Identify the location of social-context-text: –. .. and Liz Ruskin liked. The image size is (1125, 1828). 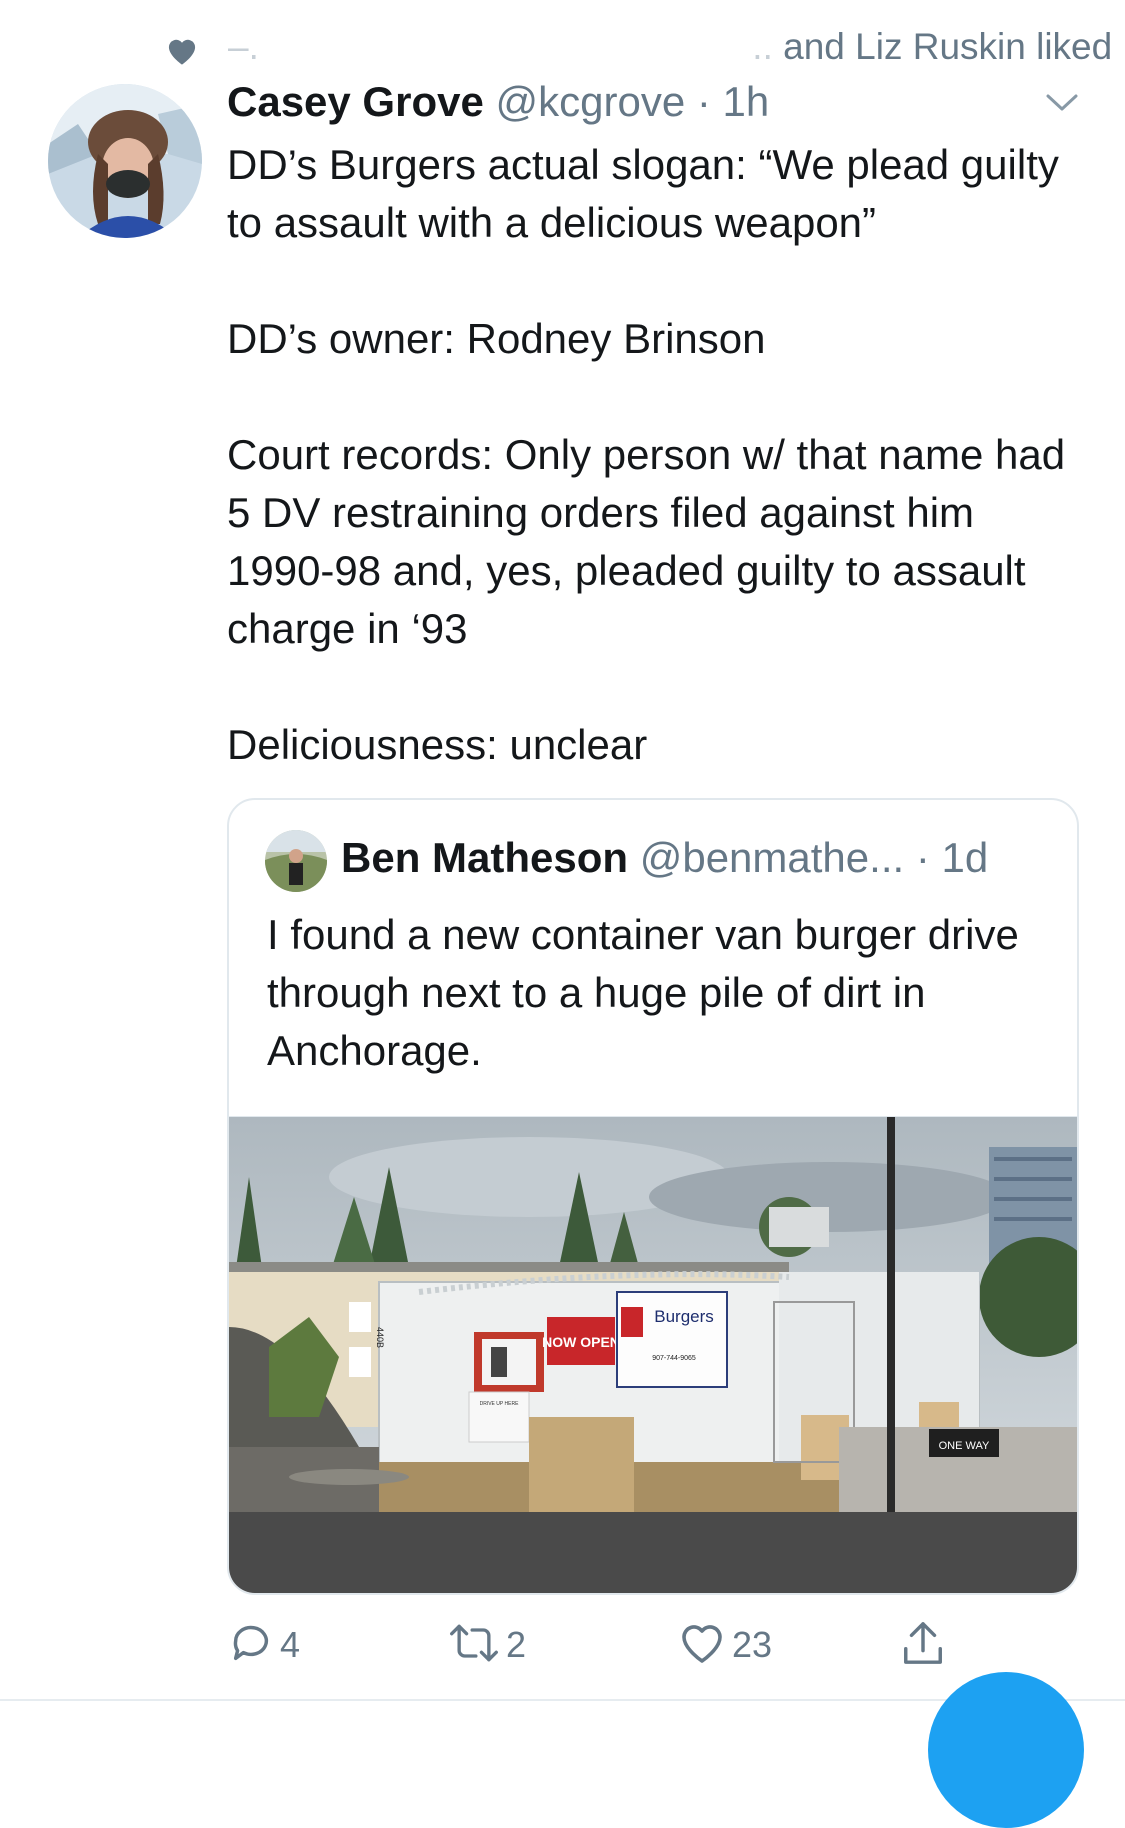
(670, 46).